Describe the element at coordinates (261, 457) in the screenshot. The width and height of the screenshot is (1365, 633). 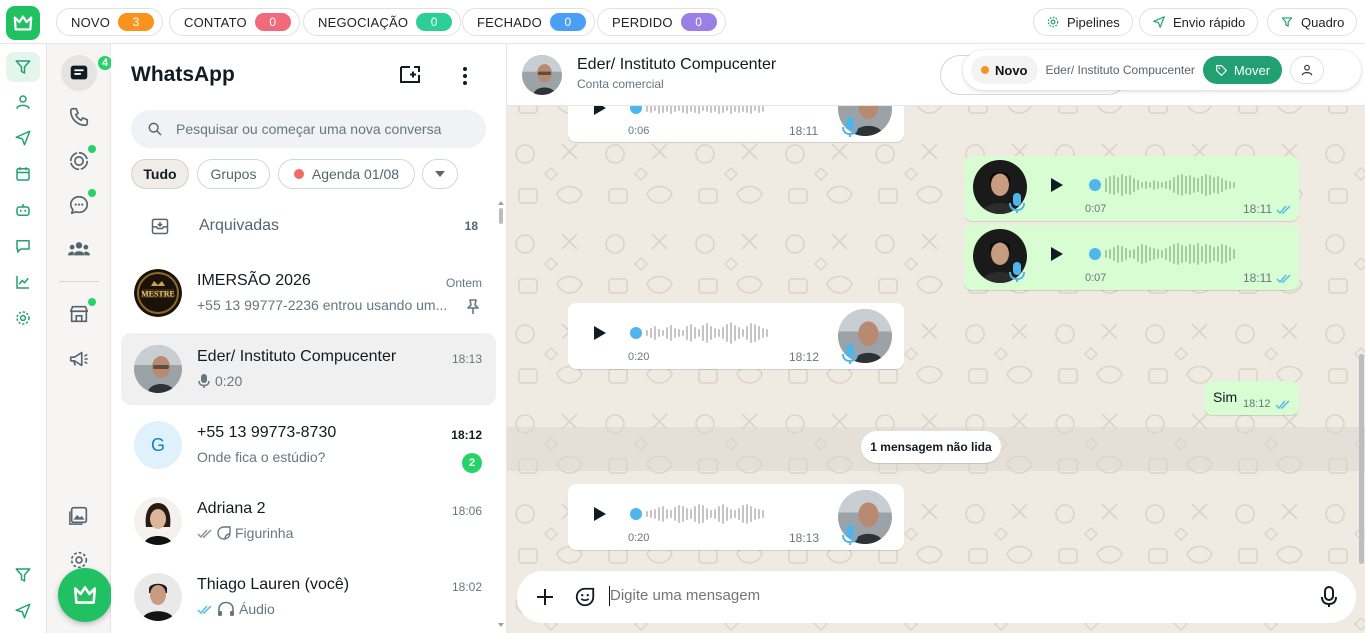
I see `chat-preview: Onde fica o estúdio?` at that location.